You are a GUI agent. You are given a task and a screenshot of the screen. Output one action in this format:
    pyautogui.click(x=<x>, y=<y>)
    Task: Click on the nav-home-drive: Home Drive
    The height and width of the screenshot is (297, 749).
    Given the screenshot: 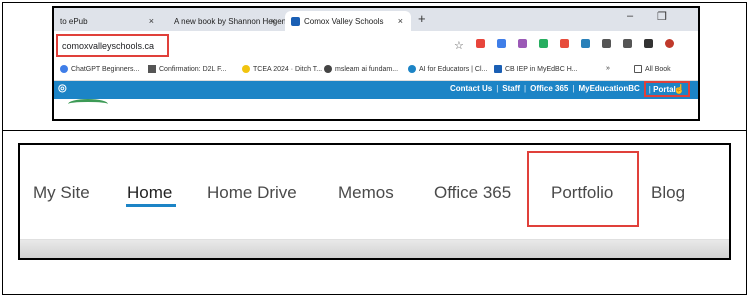 What is the action you would take?
    pyautogui.click(x=252, y=193)
    